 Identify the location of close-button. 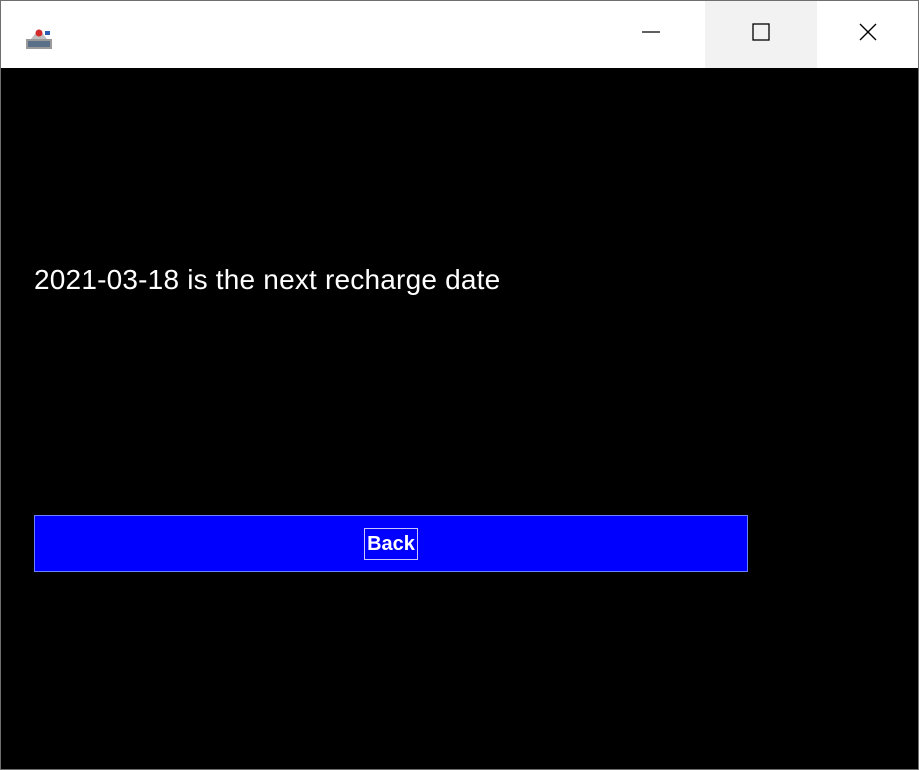
(867, 34).